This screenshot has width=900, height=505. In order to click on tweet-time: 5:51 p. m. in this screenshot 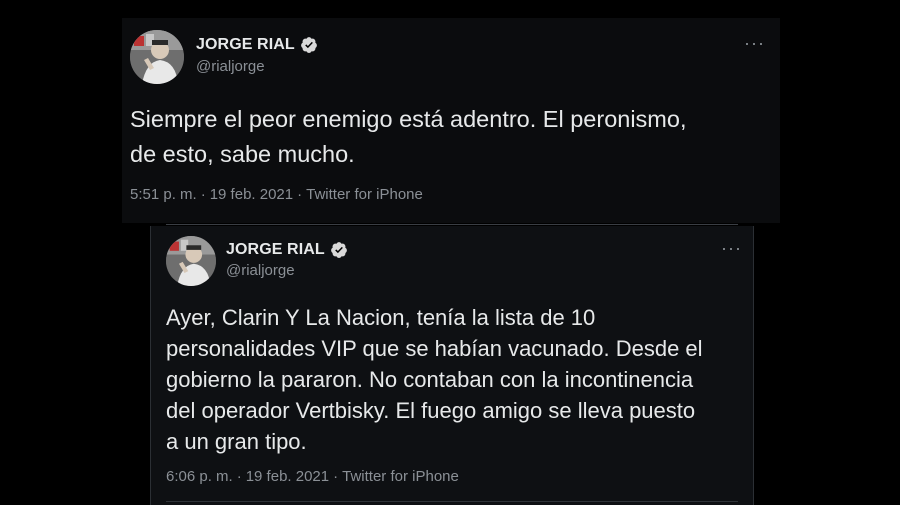, I will do `click(163, 194)`.